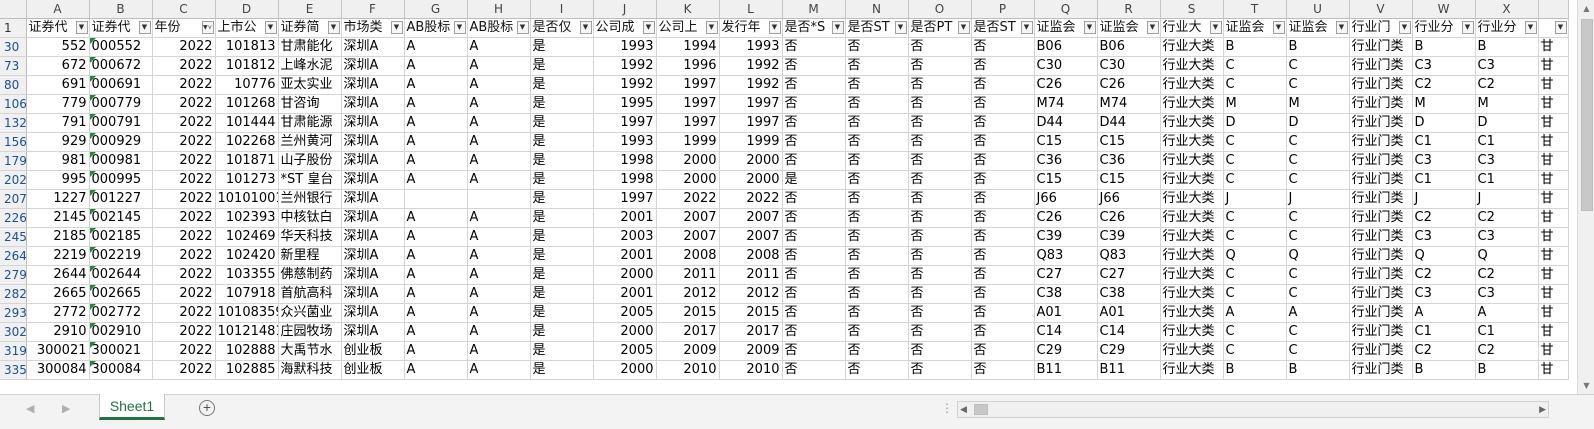 The image size is (1594, 429). I want to click on add-sheet-icon: +, so click(207, 408).